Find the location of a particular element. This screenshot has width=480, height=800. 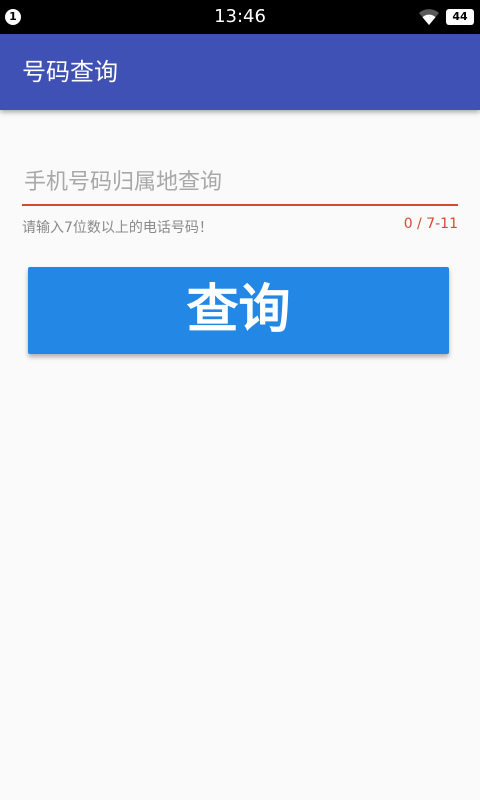

phone-number-input is located at coordinates (240, 183).